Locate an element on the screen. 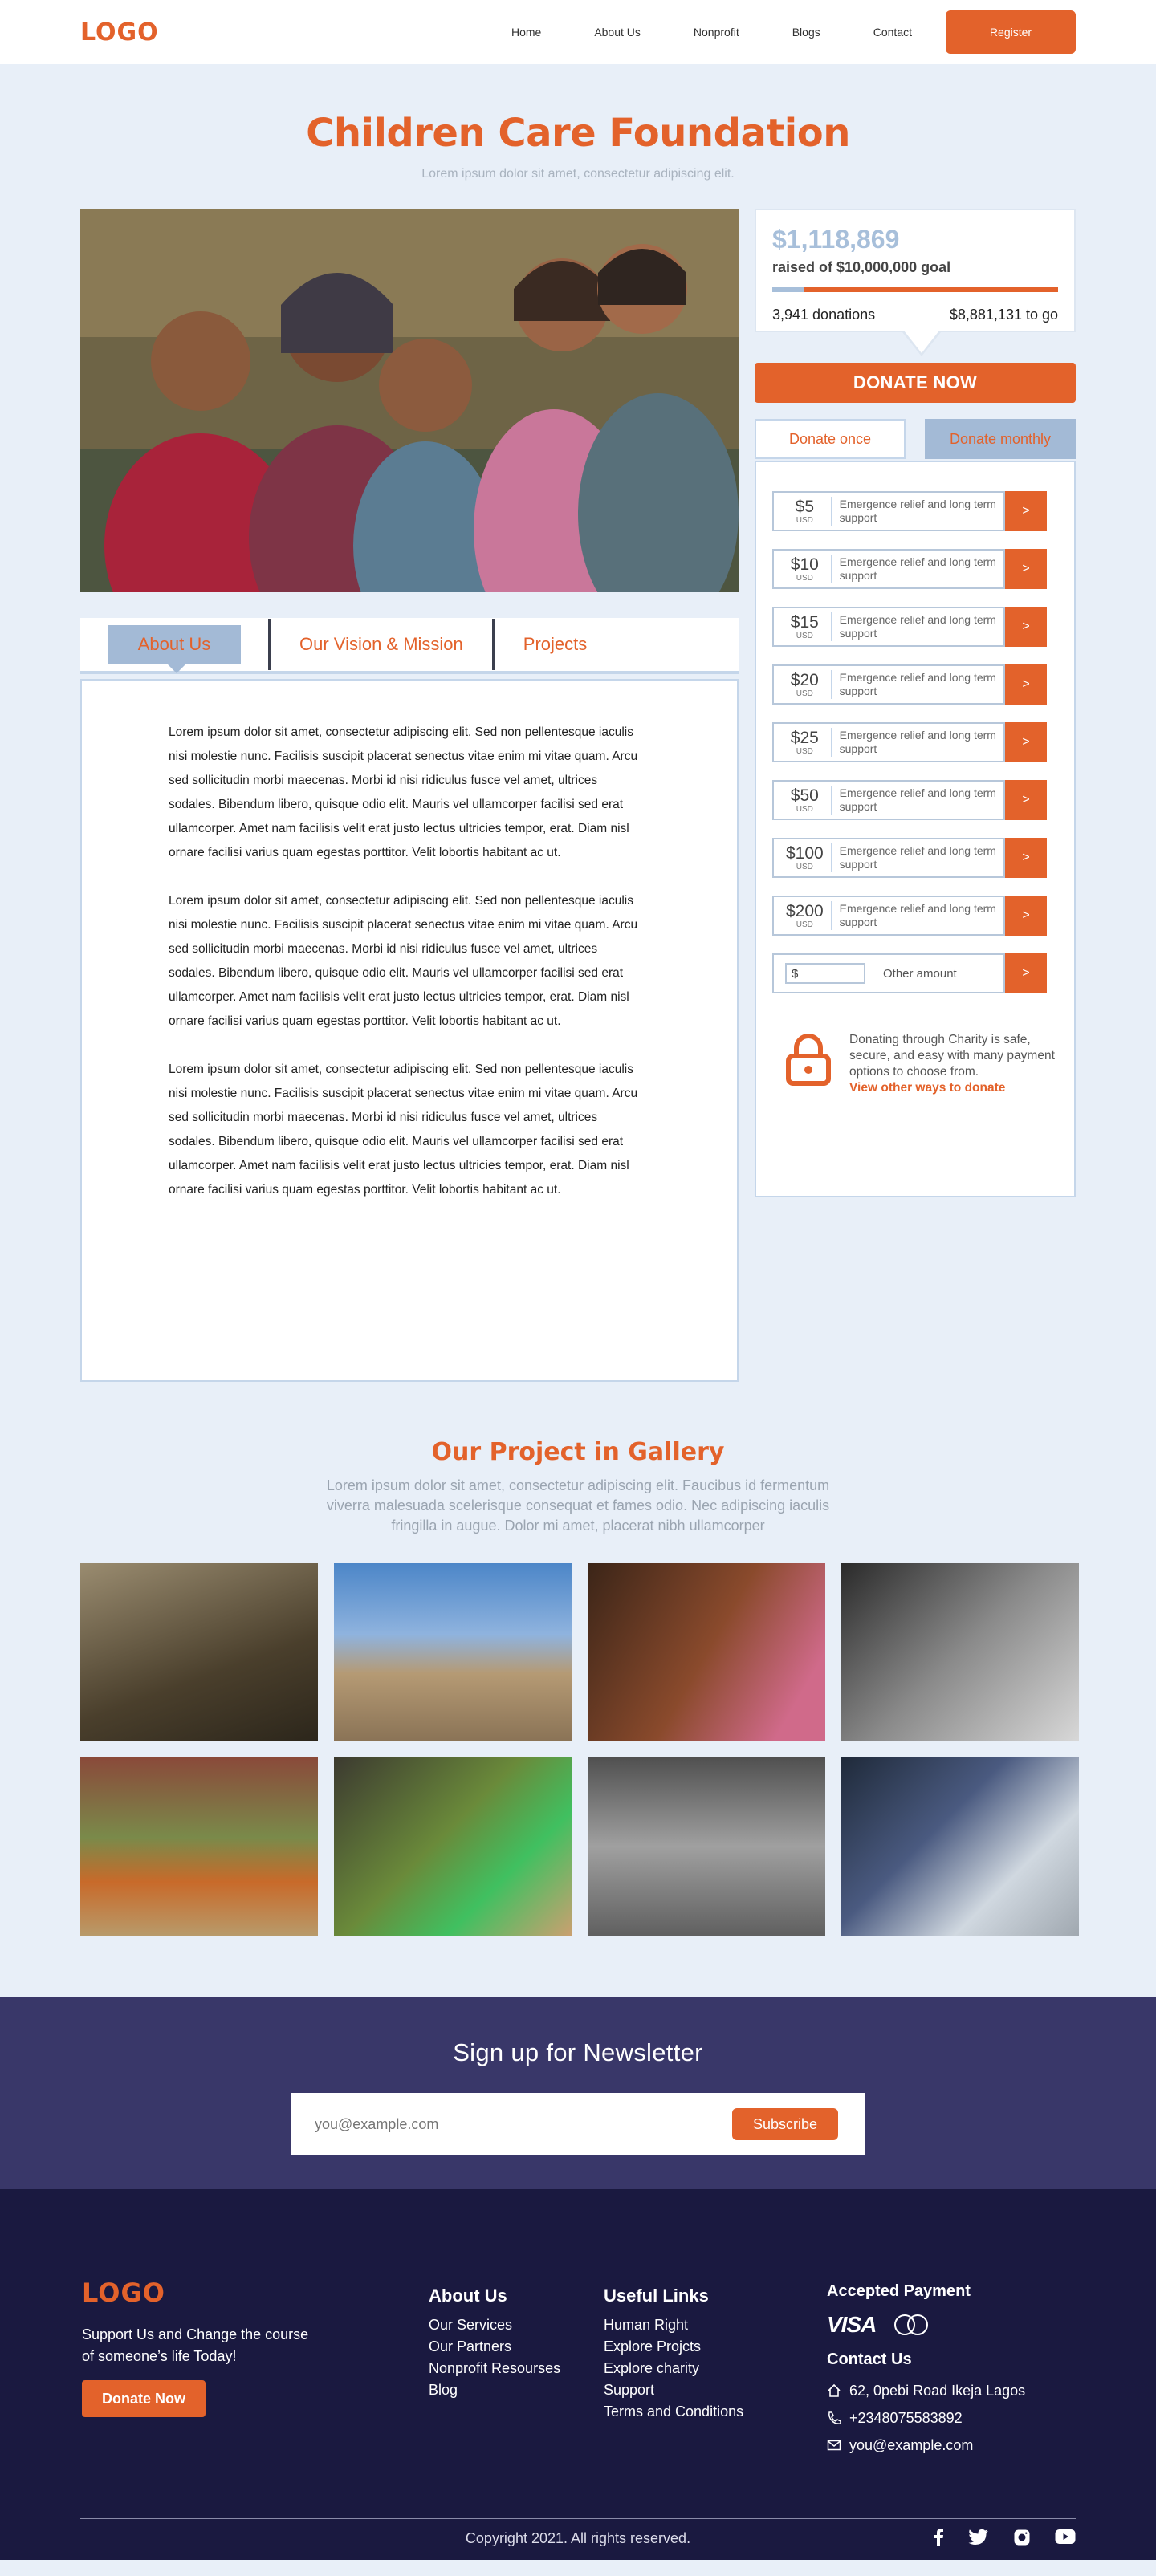 This screenshot has width=1156, height=2576. gallery-image-child-writing is located at coordinates (199, 1846).